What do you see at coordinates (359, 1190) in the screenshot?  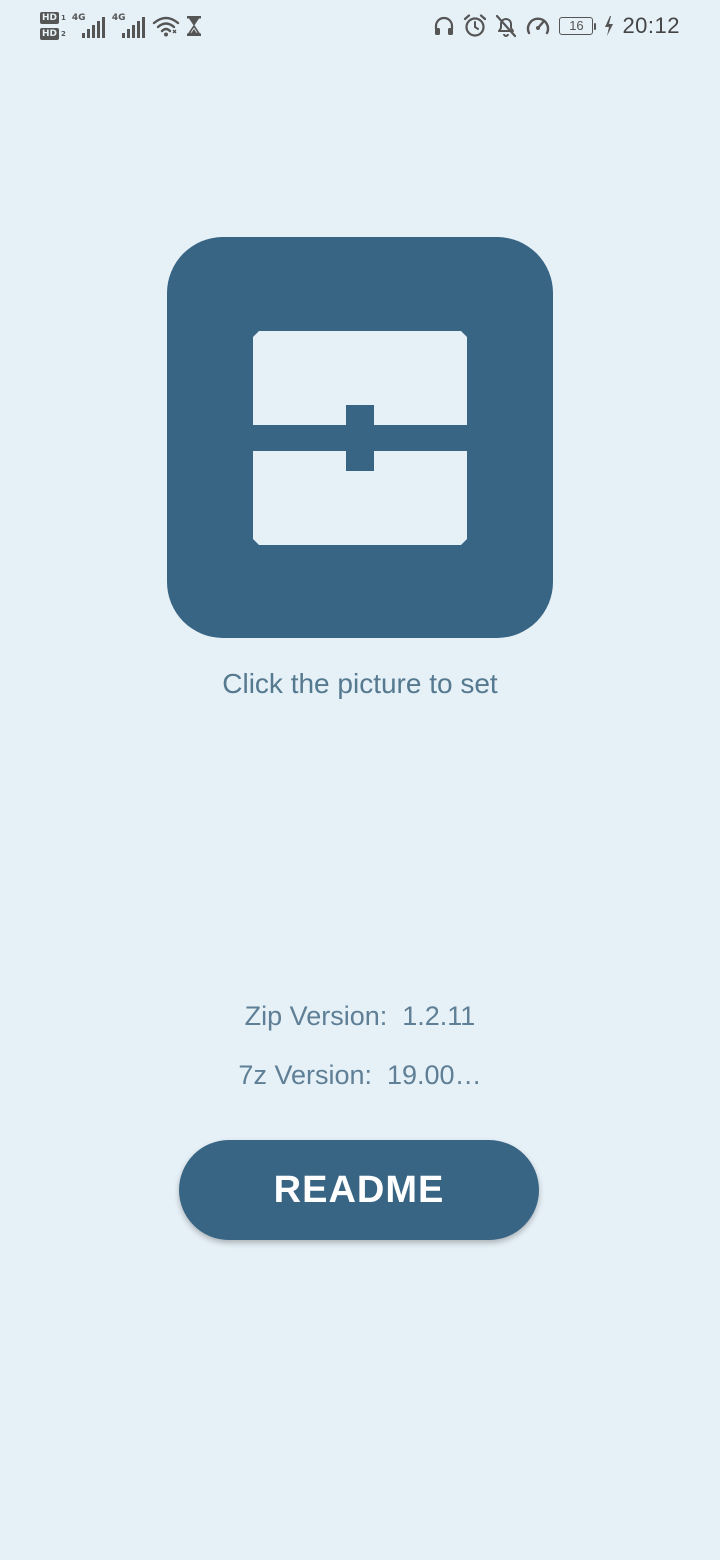 I see `readme-button: README` at bounding box center [359, 1190].